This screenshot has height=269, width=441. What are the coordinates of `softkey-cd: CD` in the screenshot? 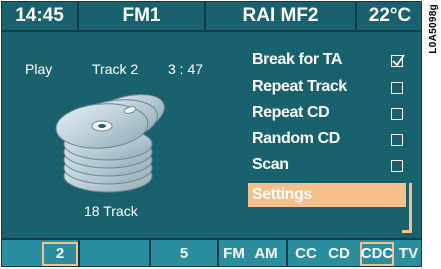 It's located at (339, 253).